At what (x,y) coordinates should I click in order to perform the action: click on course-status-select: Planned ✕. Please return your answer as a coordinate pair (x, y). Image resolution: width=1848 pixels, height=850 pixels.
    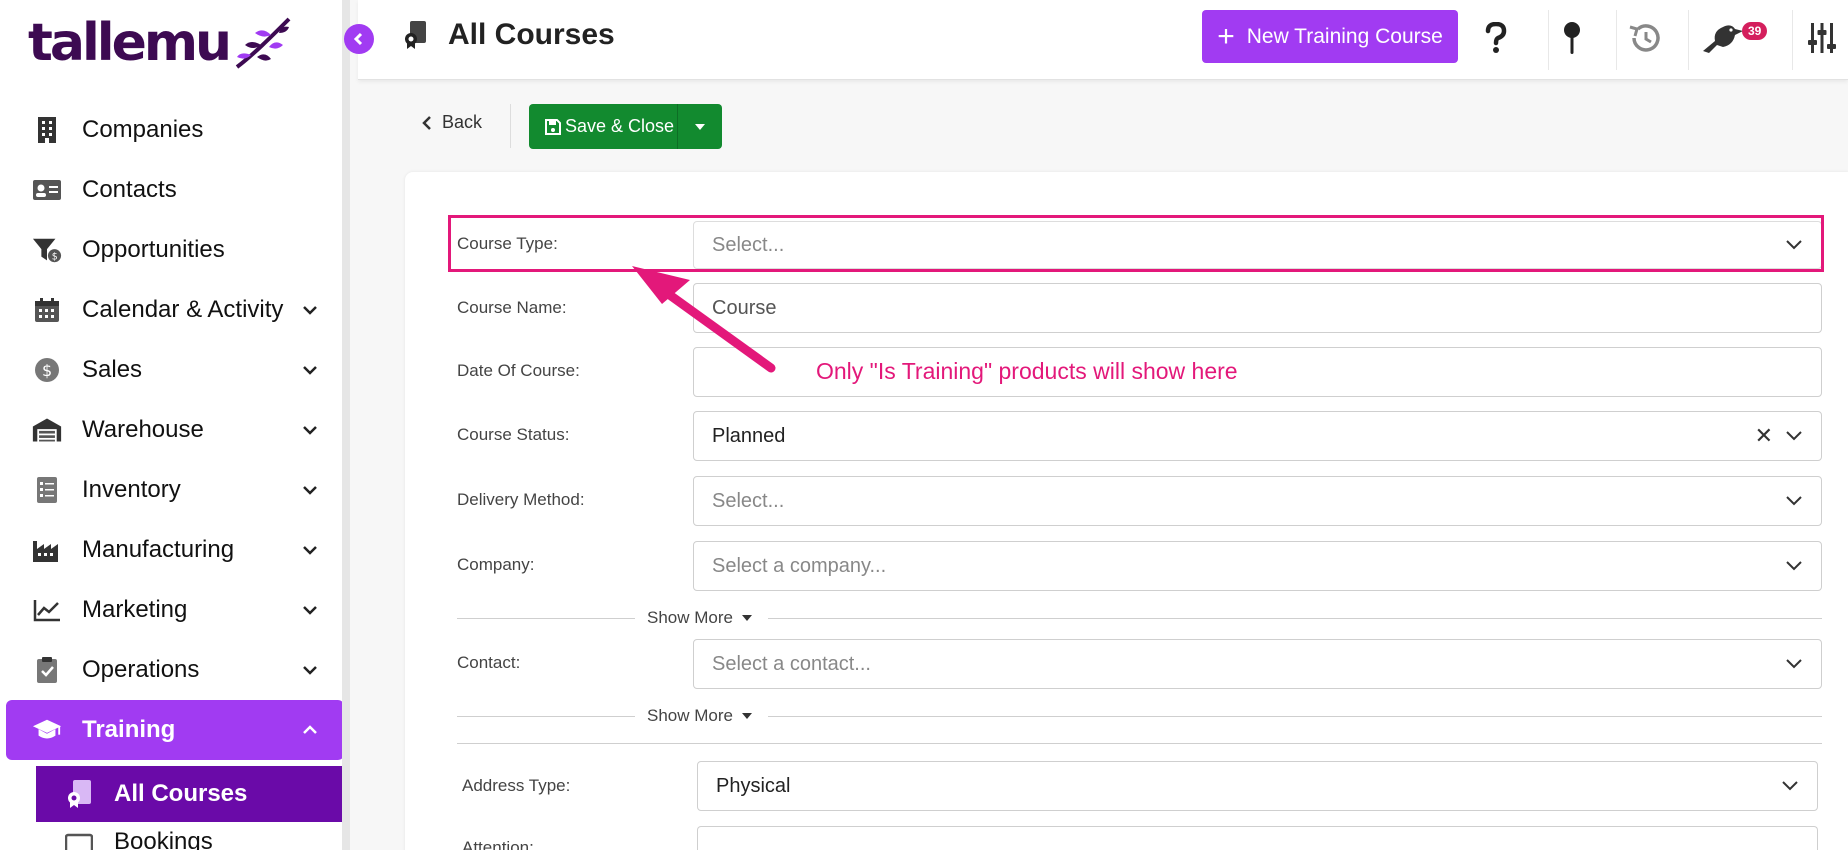
    Looking at the image, I should click on (1257, 436).